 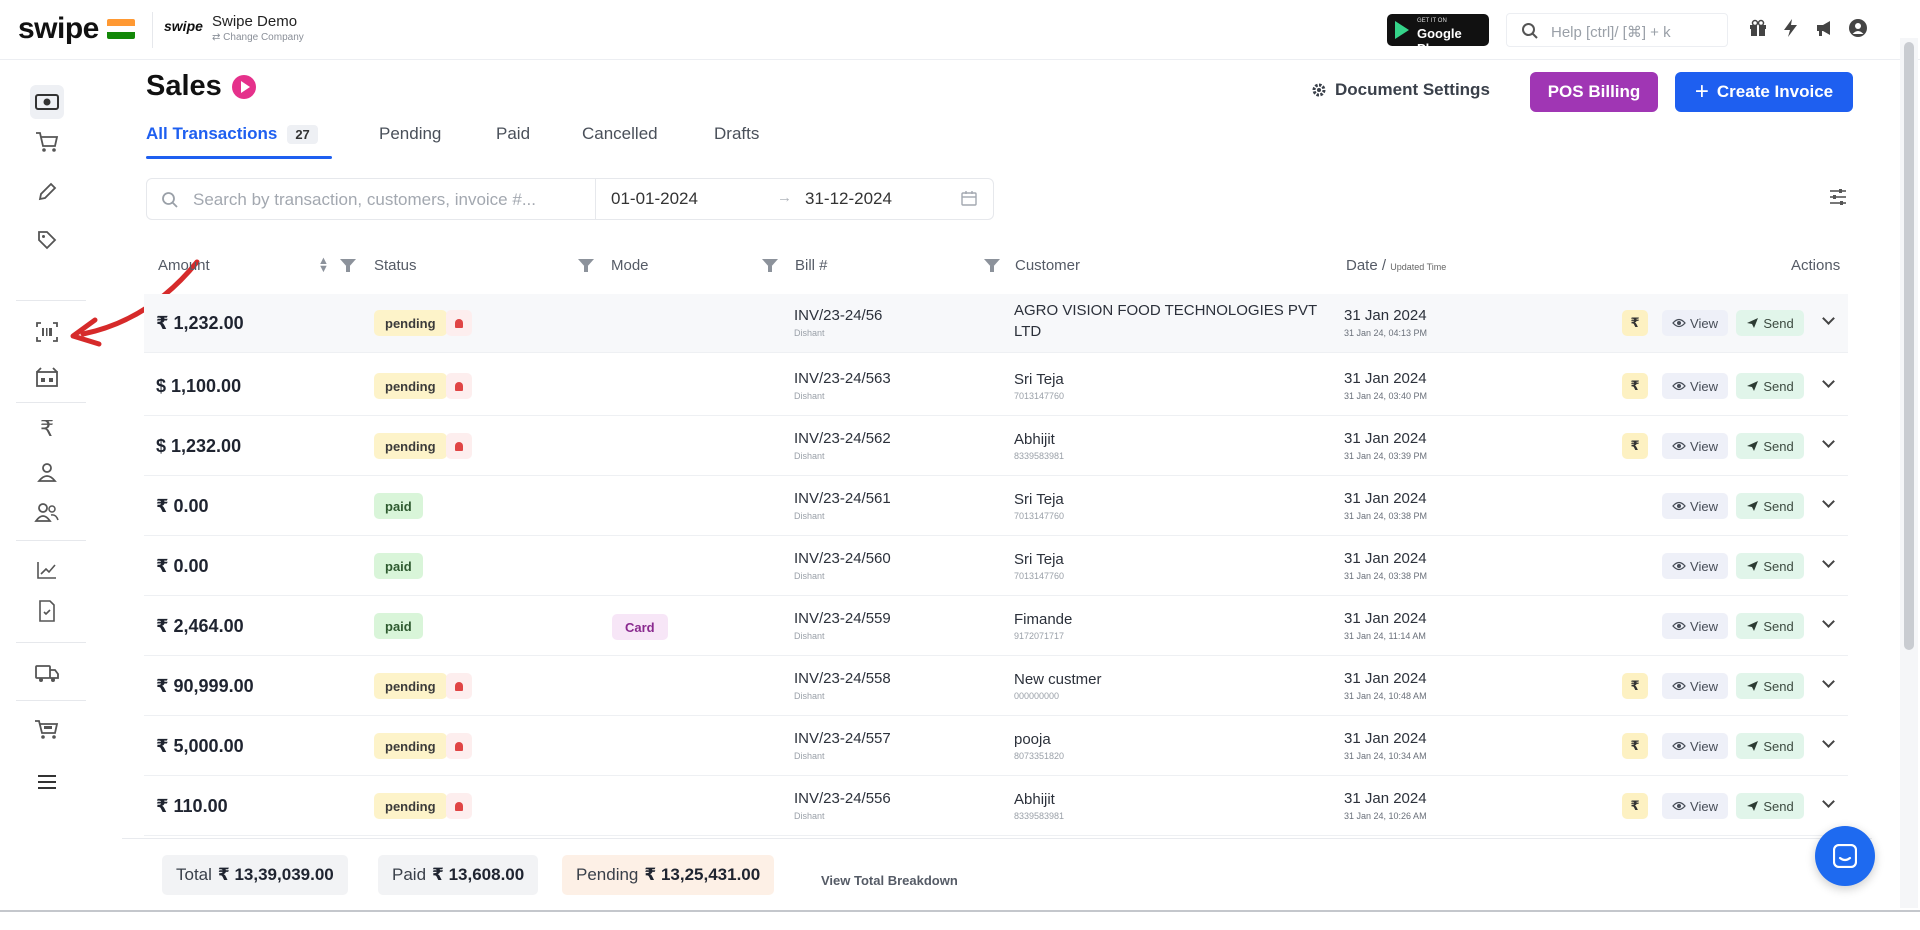 What do you see at coordinates (842, 558) in the screenshot?
I see `bill-number: INV/23-24/560` at bounding box center [842, 558].